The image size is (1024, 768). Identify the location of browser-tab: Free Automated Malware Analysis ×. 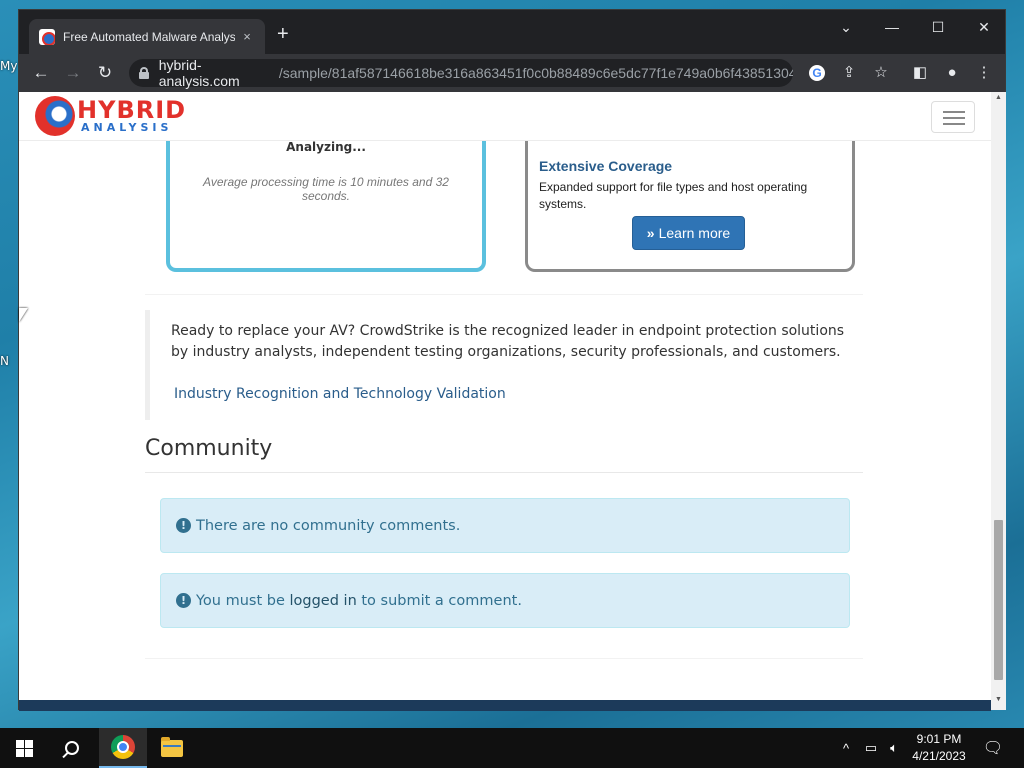
(147, 36).